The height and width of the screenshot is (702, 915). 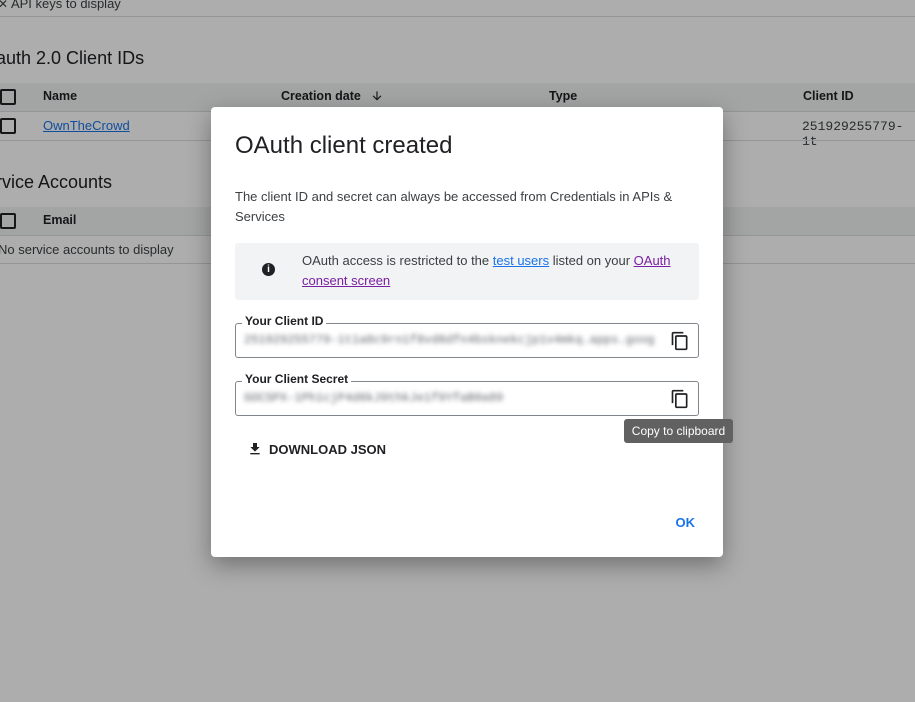 What do you see at coordinates (397, 260) in the screenshot?
I see `info-text-prefix: OAuth access is restricted to the` at bounding box center [397, 260].